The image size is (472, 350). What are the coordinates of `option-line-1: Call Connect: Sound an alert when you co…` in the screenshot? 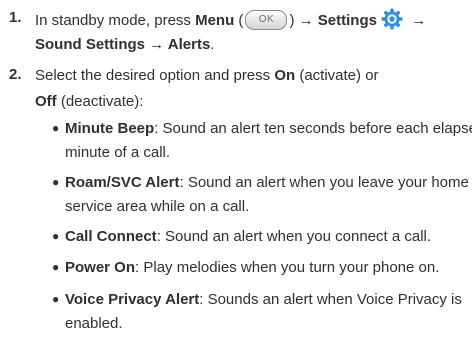 It's located at (248, 237).